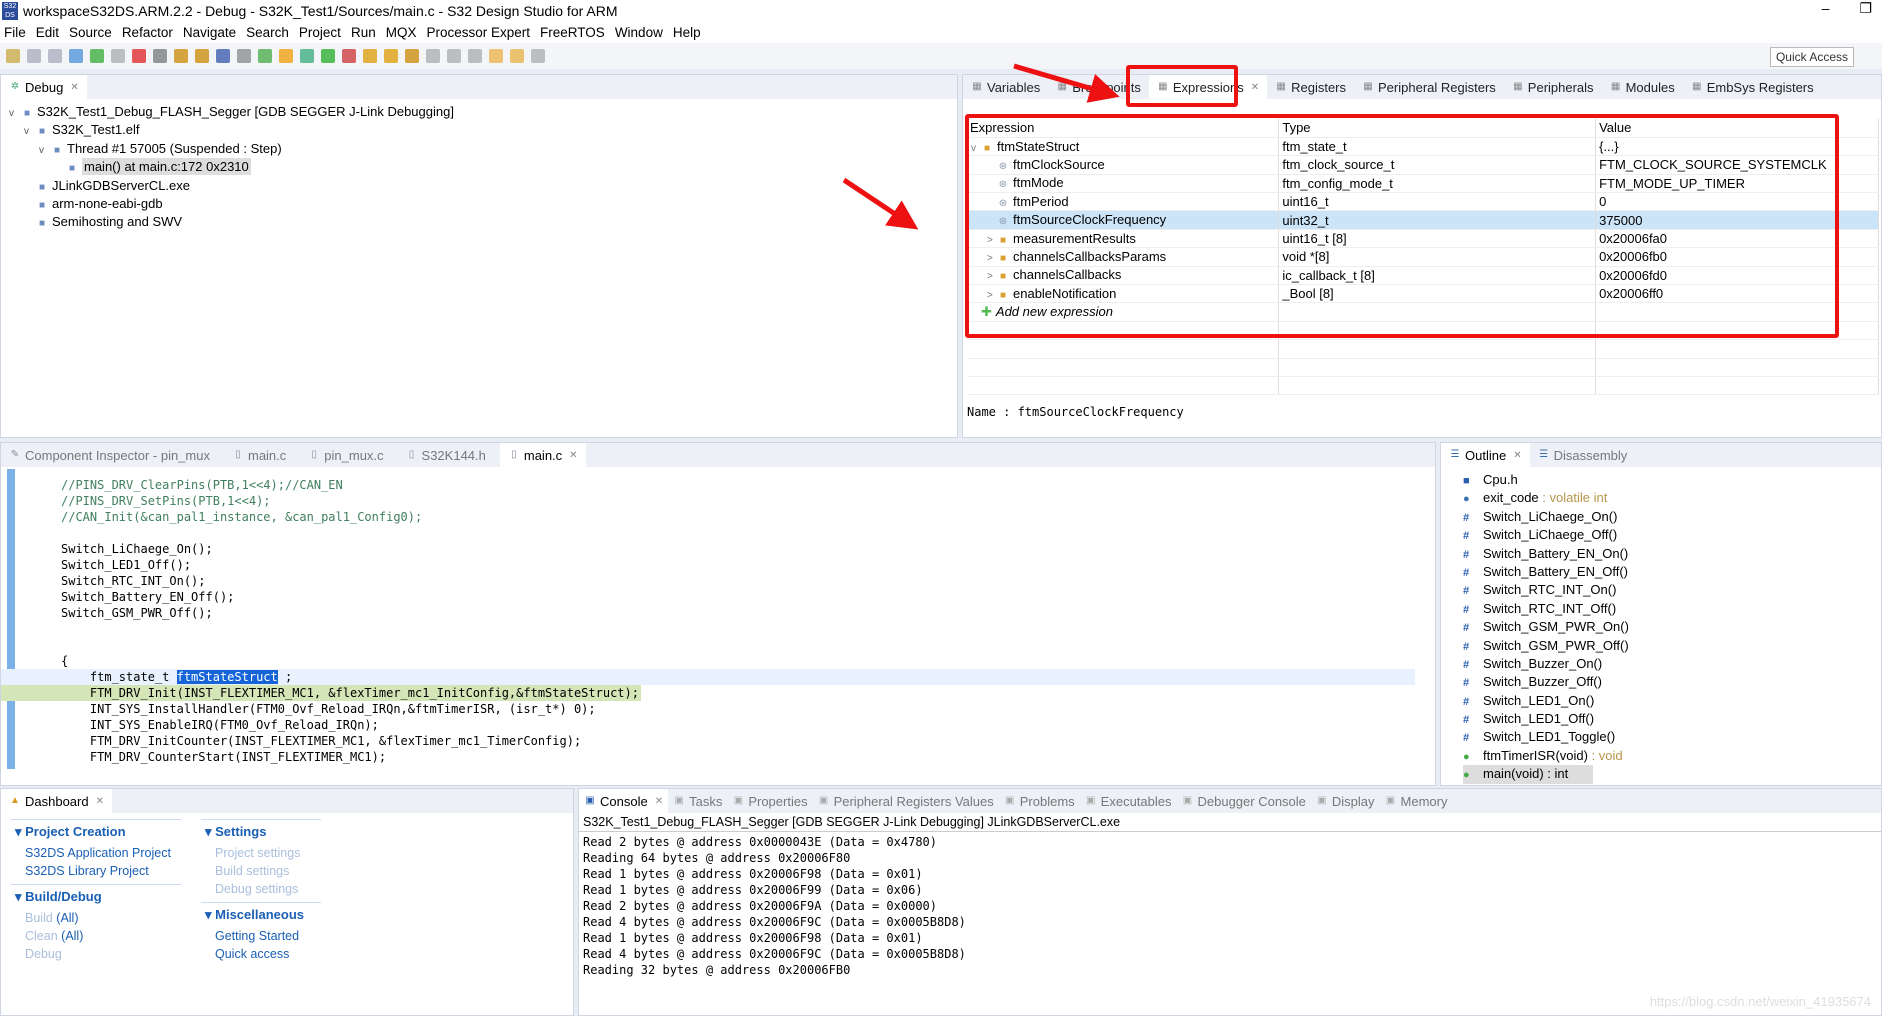 Image resolution: width=1882 pixels, height=1016 pixels. Describe the element at coordinates (1752, 87) in the screenshot. I see `tab-embsys-registers: ▦ EmbSys Registers` at that location.